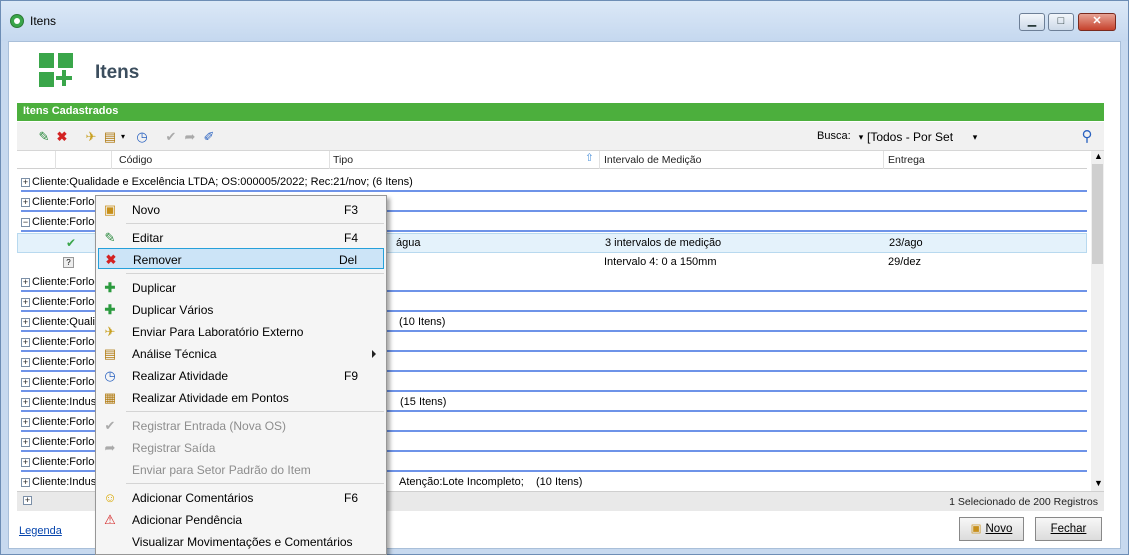  Describe the element at coordinates (135, 160) in the screenshot. I see `column-codigo: Código` at that location.